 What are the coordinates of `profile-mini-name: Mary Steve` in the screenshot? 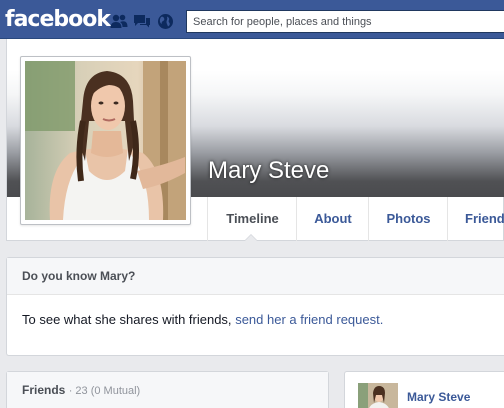 It's located at (438, 397).